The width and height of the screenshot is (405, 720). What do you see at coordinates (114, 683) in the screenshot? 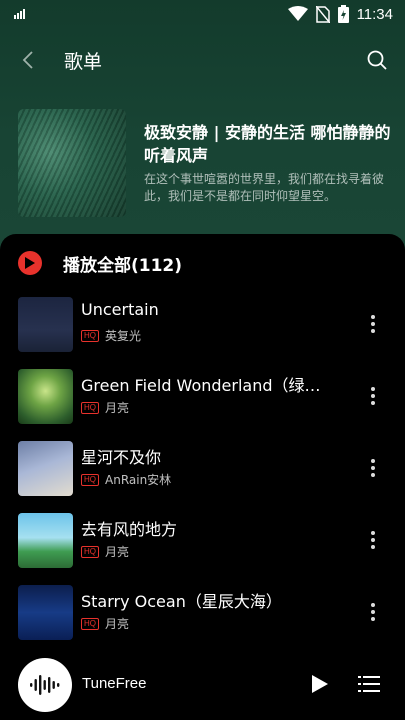
I see `player-title: TuneFree` at bounding box center [114, 683].